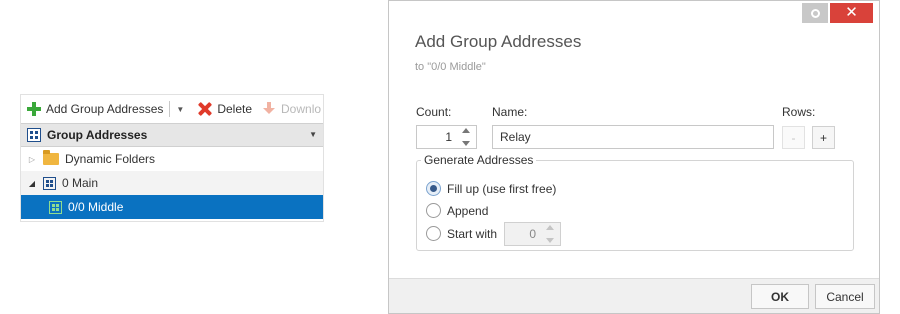 The image size is (900, 314). I want to click on download-icon, so click(269, 109).